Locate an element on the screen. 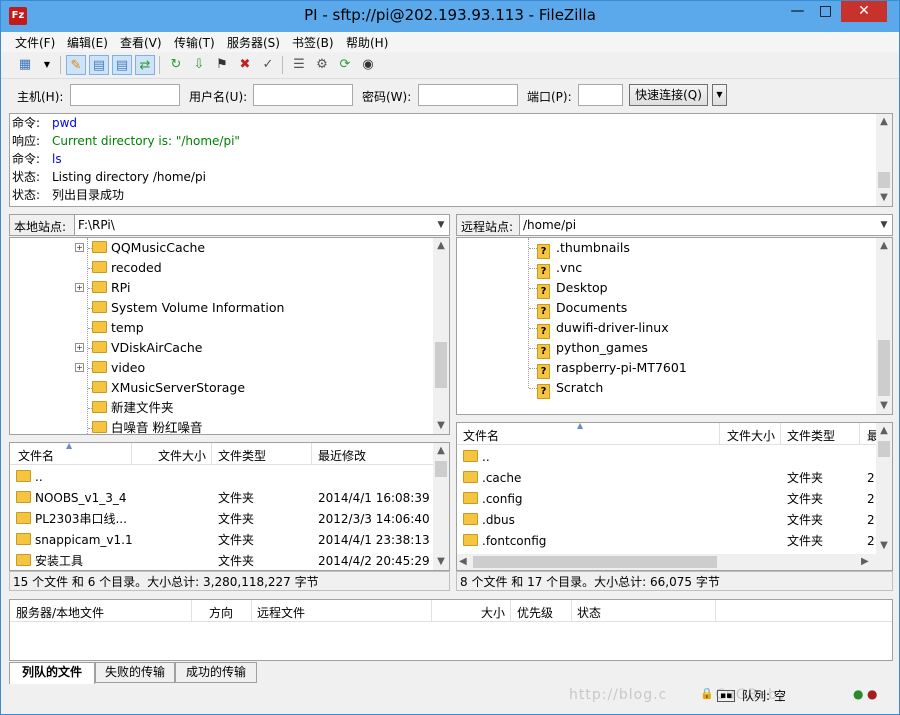 The height and width of the screenshot is (715, 900). col-modified: 最近修改 is located at coordinates (342, 455).